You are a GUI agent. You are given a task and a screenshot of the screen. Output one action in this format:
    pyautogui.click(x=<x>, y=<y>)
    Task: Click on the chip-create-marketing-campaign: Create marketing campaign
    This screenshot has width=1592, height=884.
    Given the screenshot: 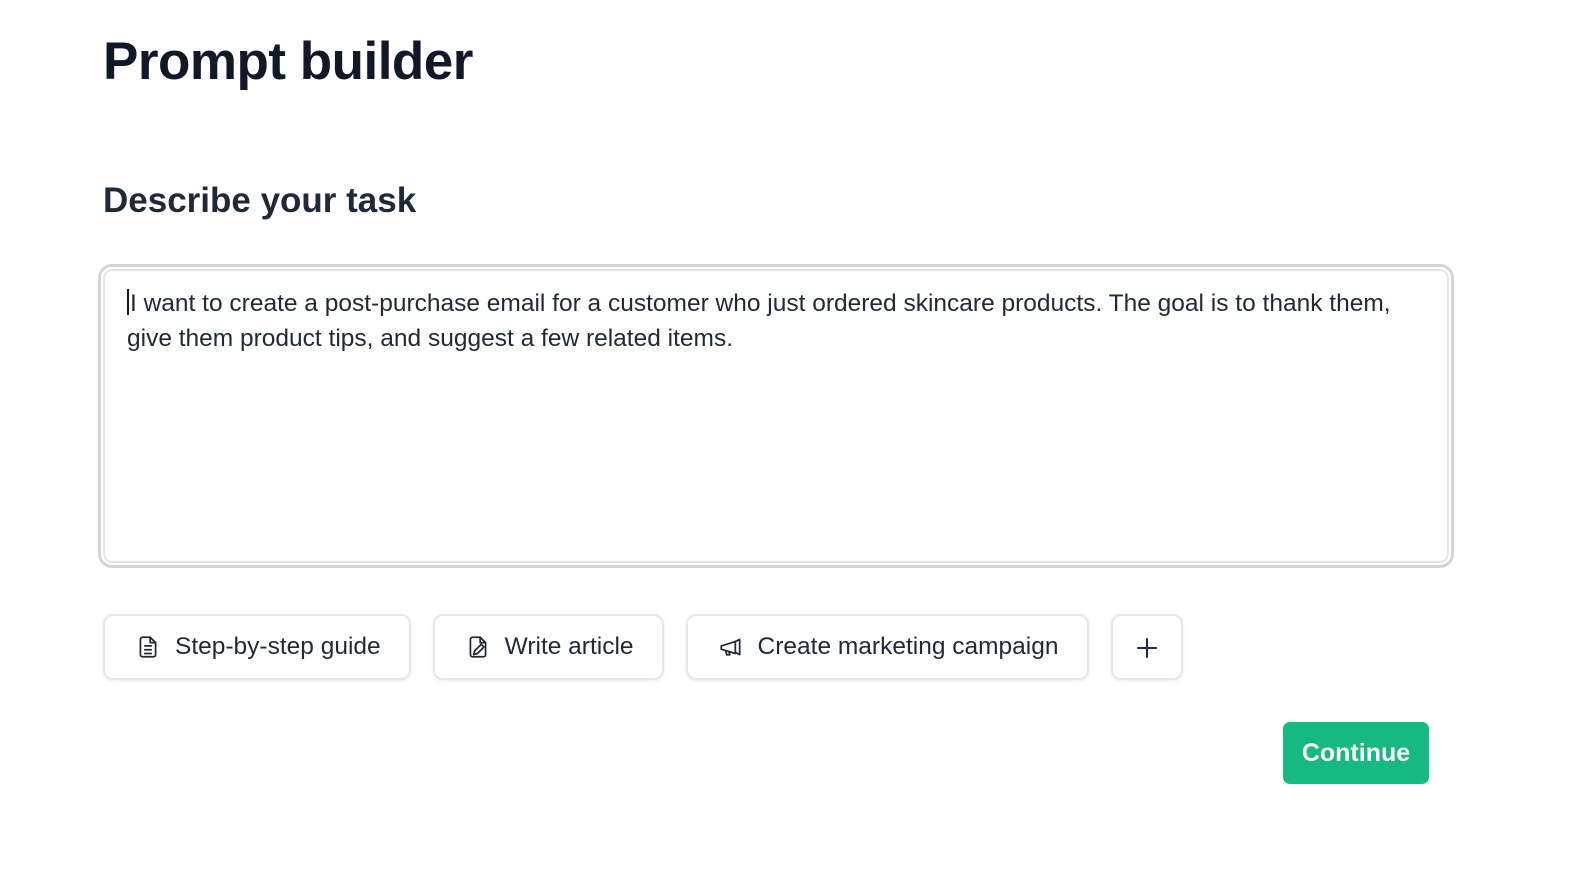 What is the action you would take?
    pyautogui.click(x=887, y=647)
    